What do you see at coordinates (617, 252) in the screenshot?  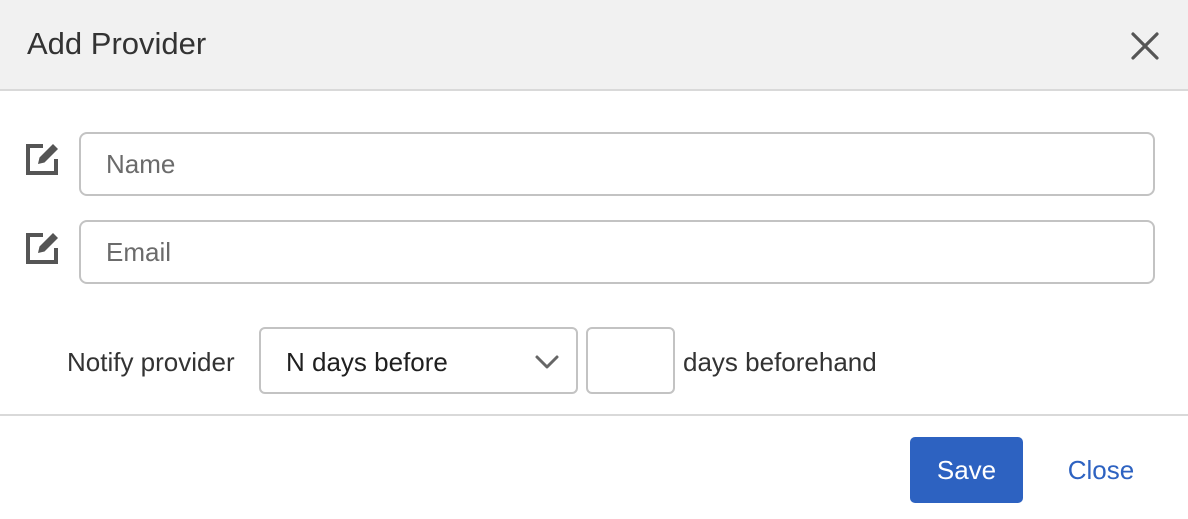 I see `email-input` at bounding box center [617, 252].